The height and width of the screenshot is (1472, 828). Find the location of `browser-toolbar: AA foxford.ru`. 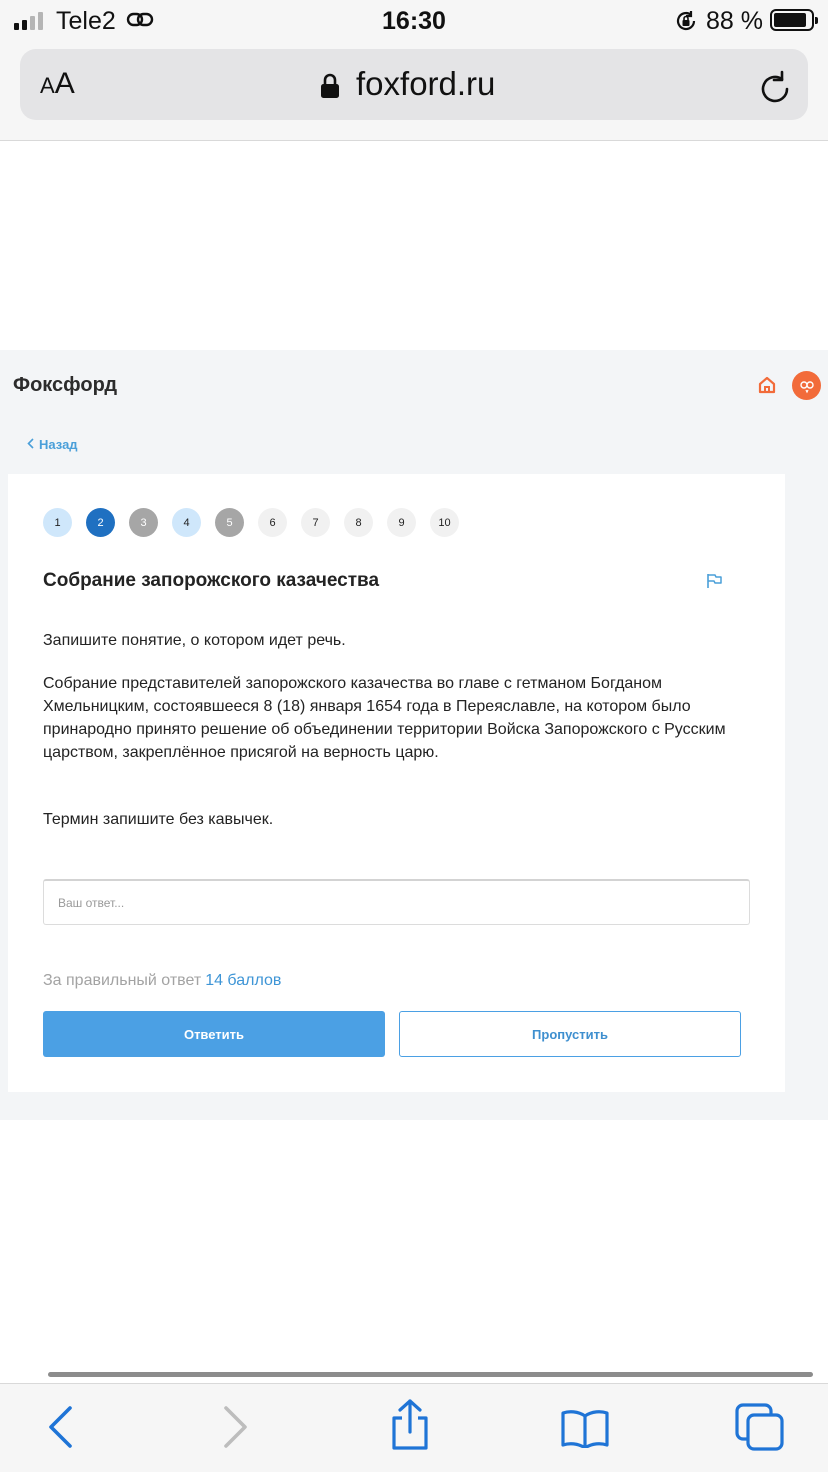

browser-toolbar: AA foxford.ru is located at coordinates (414, 92).